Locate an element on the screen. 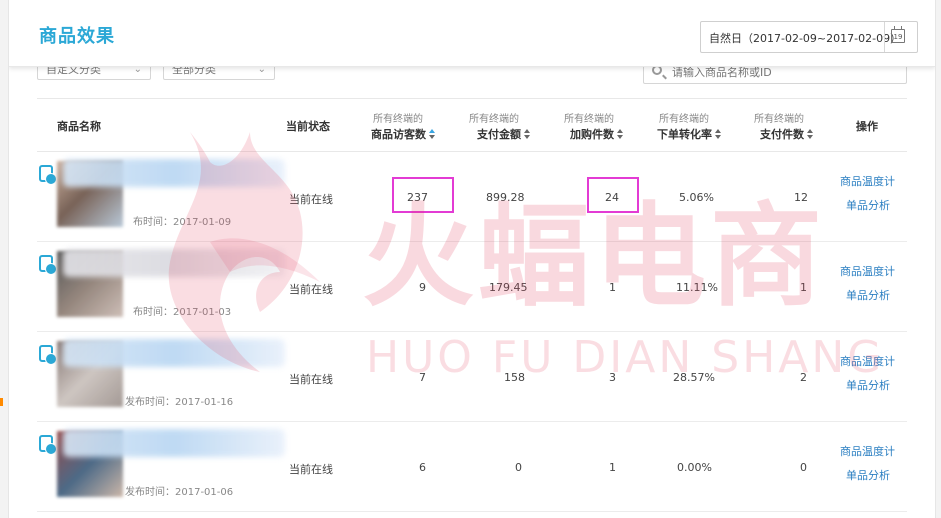  conversion-value: 5.06% is located at coordinates (696, 197).